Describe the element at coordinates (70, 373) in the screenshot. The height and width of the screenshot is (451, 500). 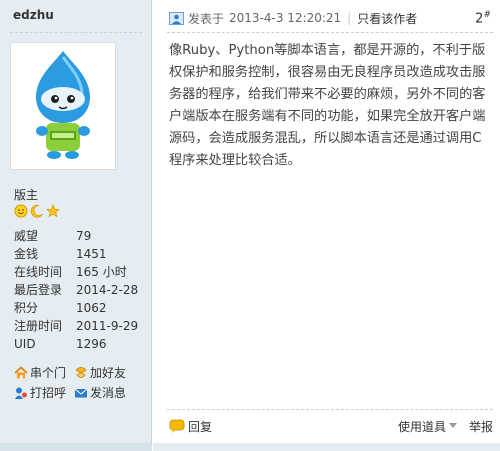
I see `action-row: 串个门 加好友` at that location.